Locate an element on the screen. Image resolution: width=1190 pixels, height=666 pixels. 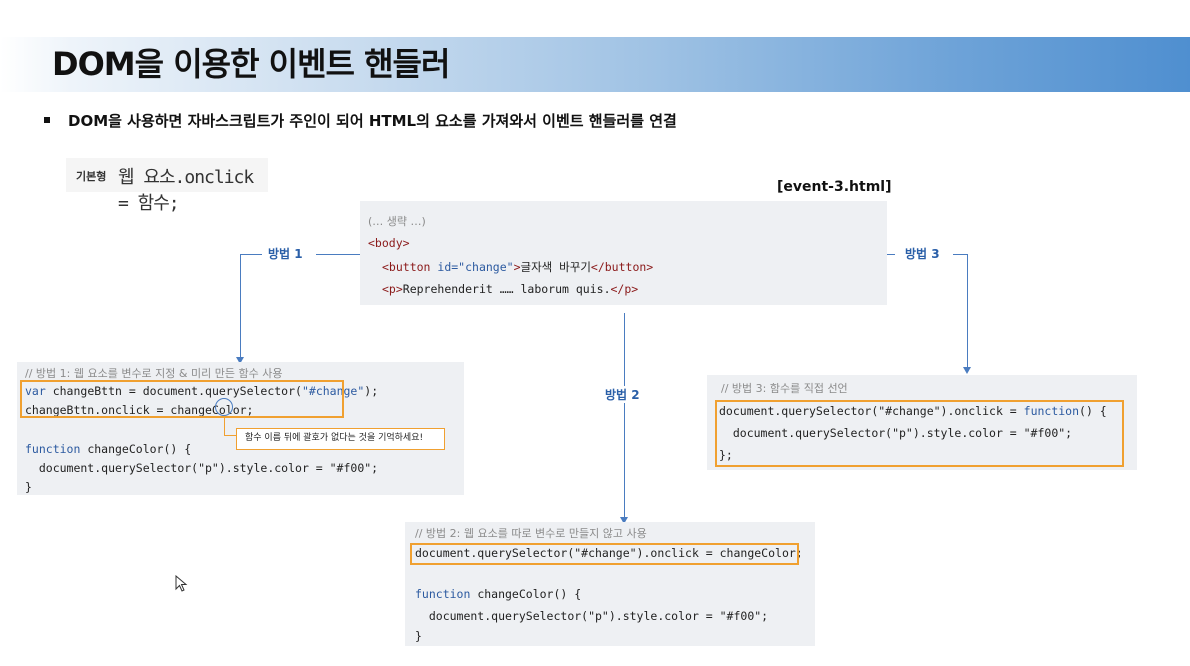
connector-m1-horizontal-right is located at coordinates (338, 254).